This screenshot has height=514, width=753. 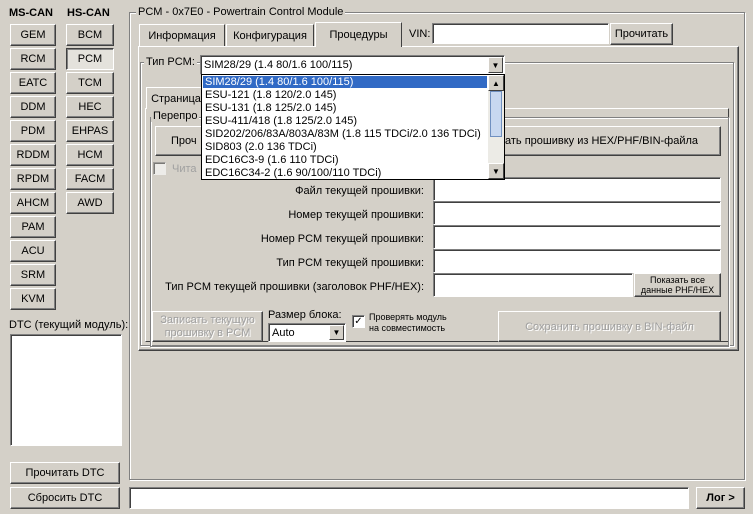 I want to click on block-size-dropdown-arrow: ▼, so click(x=336, y=332).